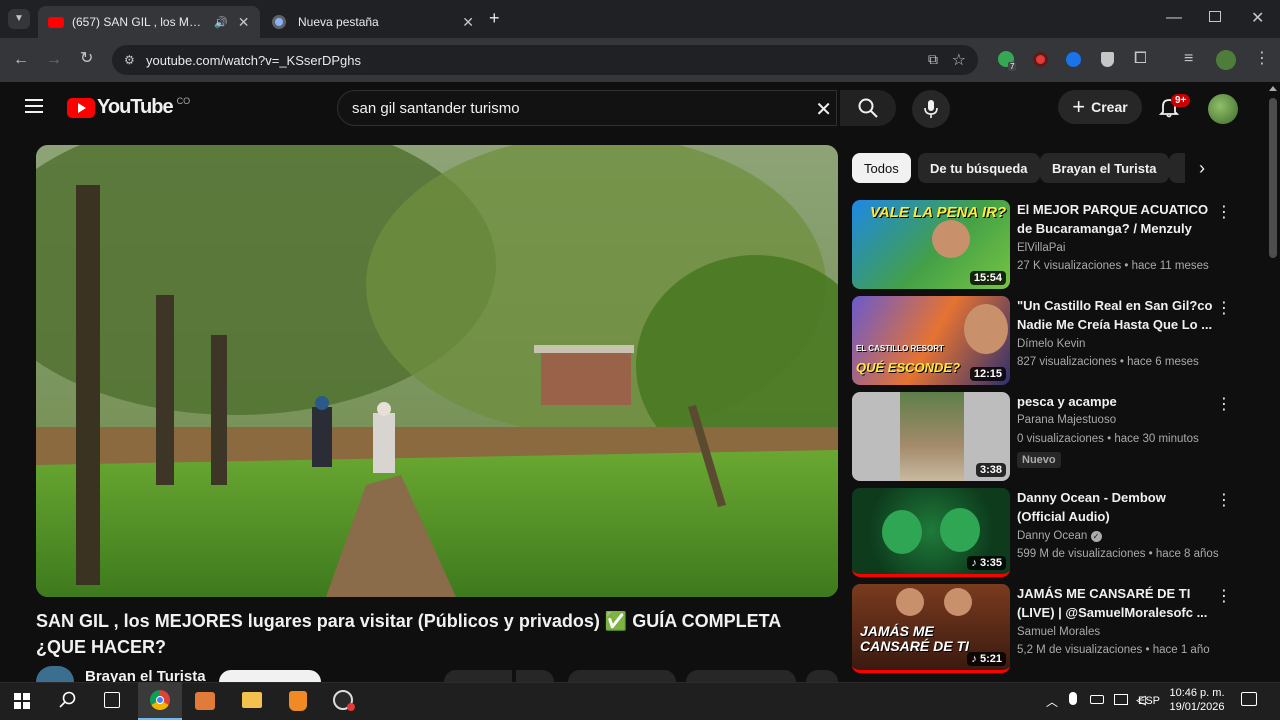 The width and height of the screenshot is (1280, 720). What do you see at coordinates (478, 676) in the screenshot?
I see `like-button` at bounding box center [478, 676].